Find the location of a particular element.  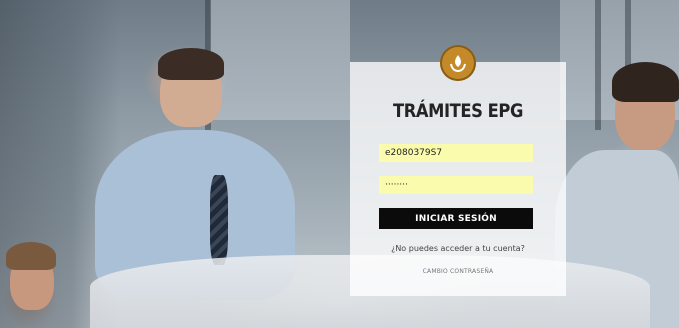

password-input is located at coordinates (456, 185).